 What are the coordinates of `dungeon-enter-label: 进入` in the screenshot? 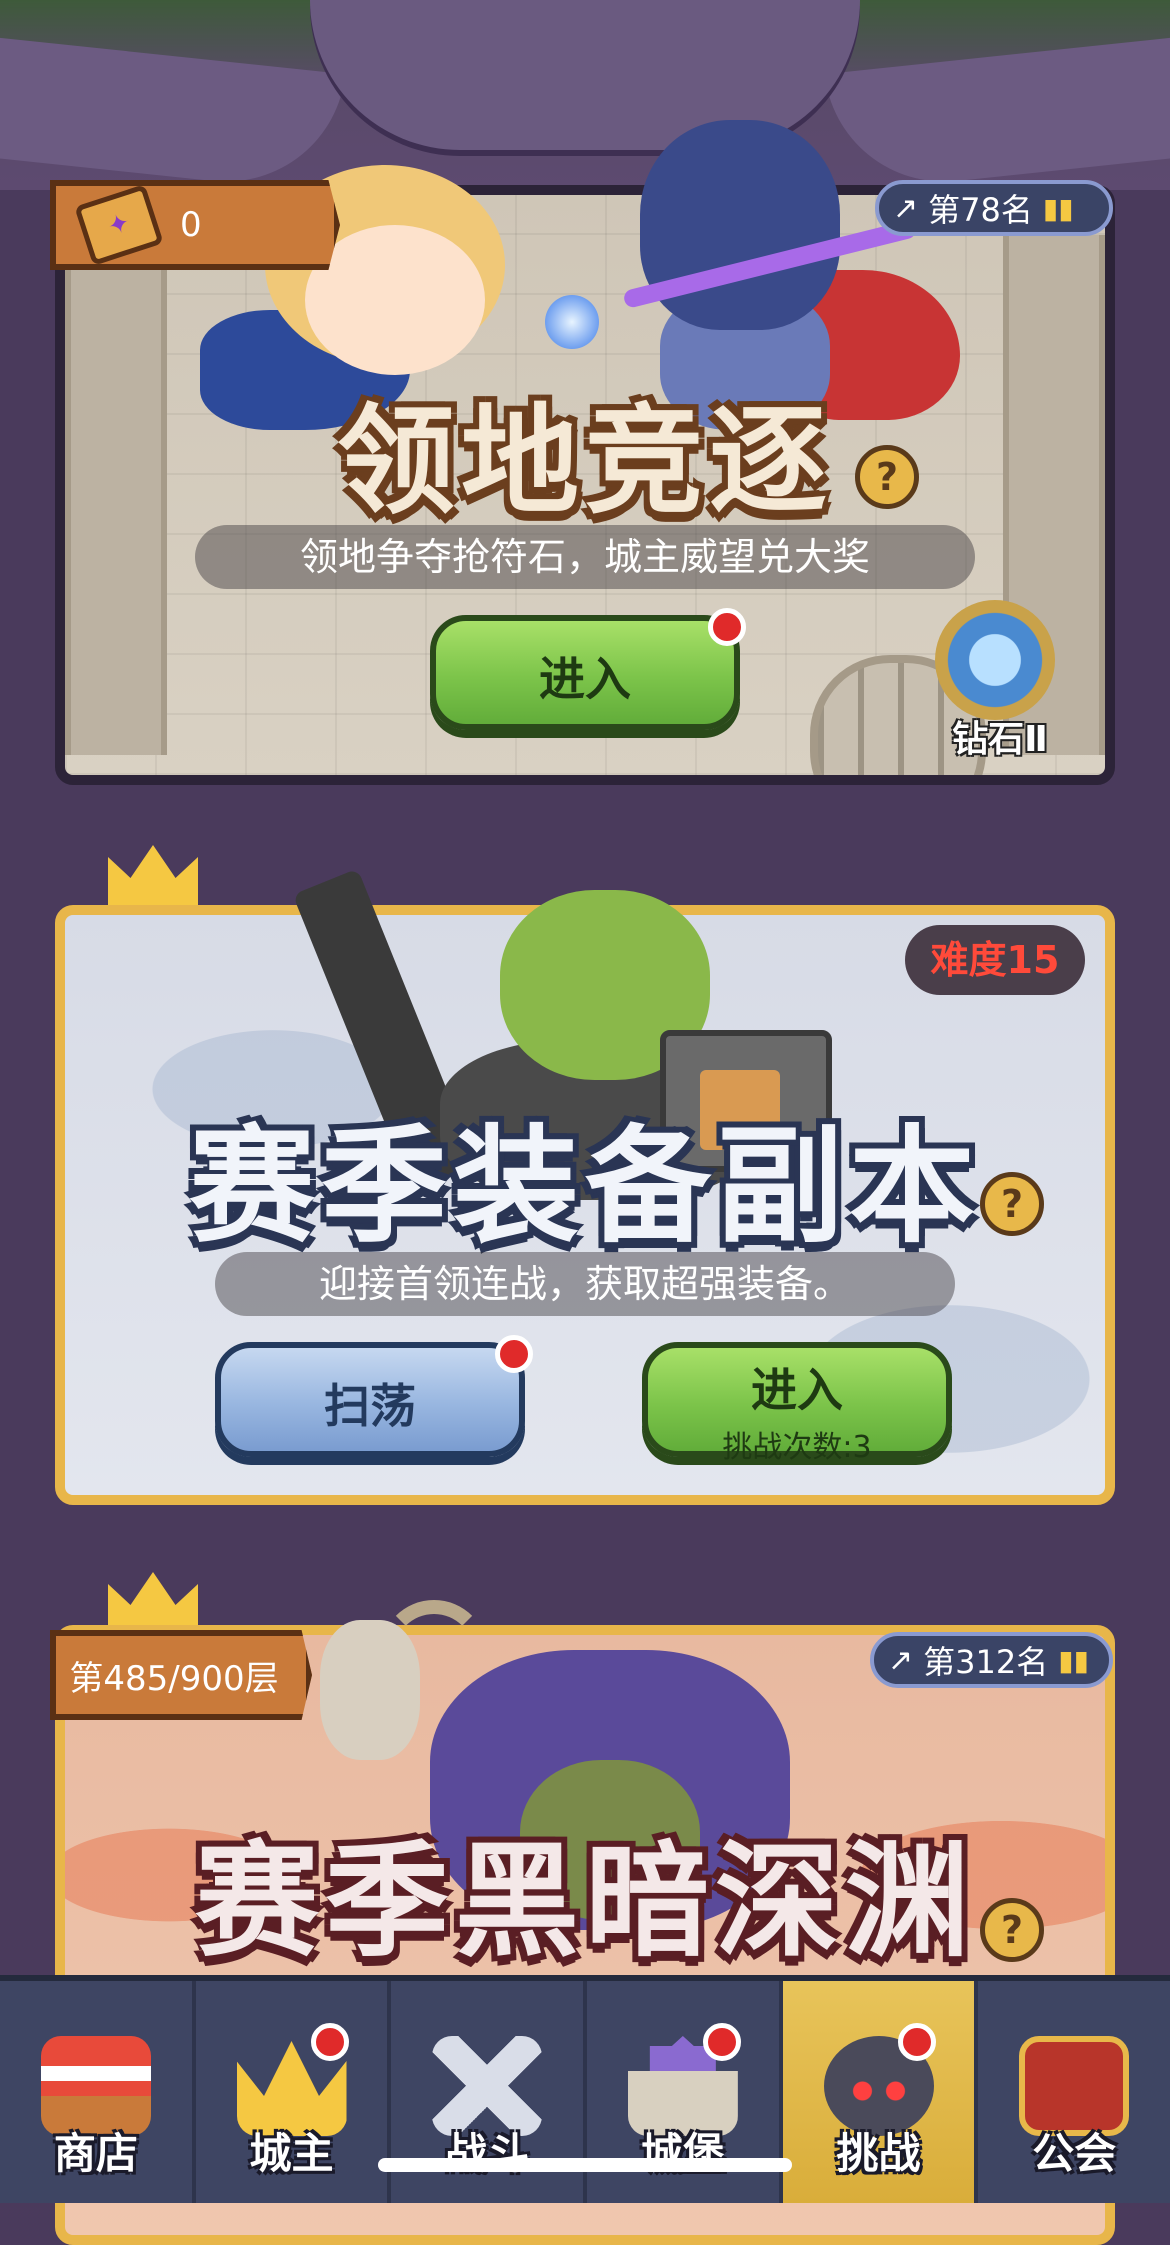 It's located at (797, 1390).